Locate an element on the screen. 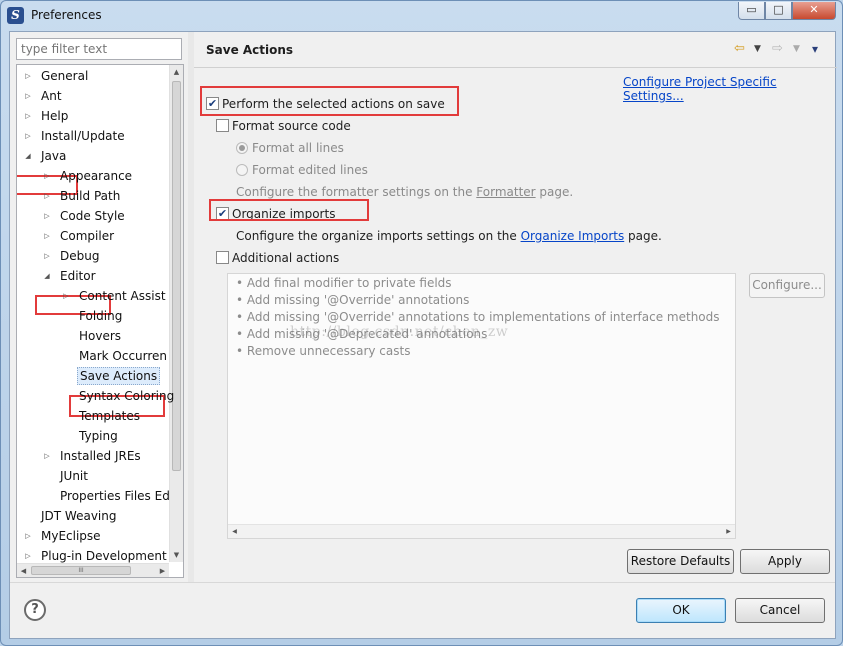  tree-item: ▷ Help is located at coordinates (46, 116).